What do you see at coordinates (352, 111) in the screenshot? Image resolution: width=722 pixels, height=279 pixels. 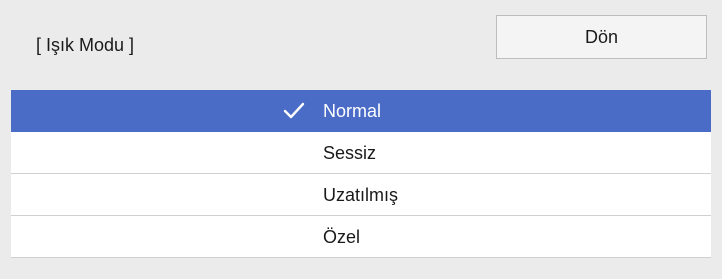 I see `list-item-label: Normal` at bounding box center [352, 111].